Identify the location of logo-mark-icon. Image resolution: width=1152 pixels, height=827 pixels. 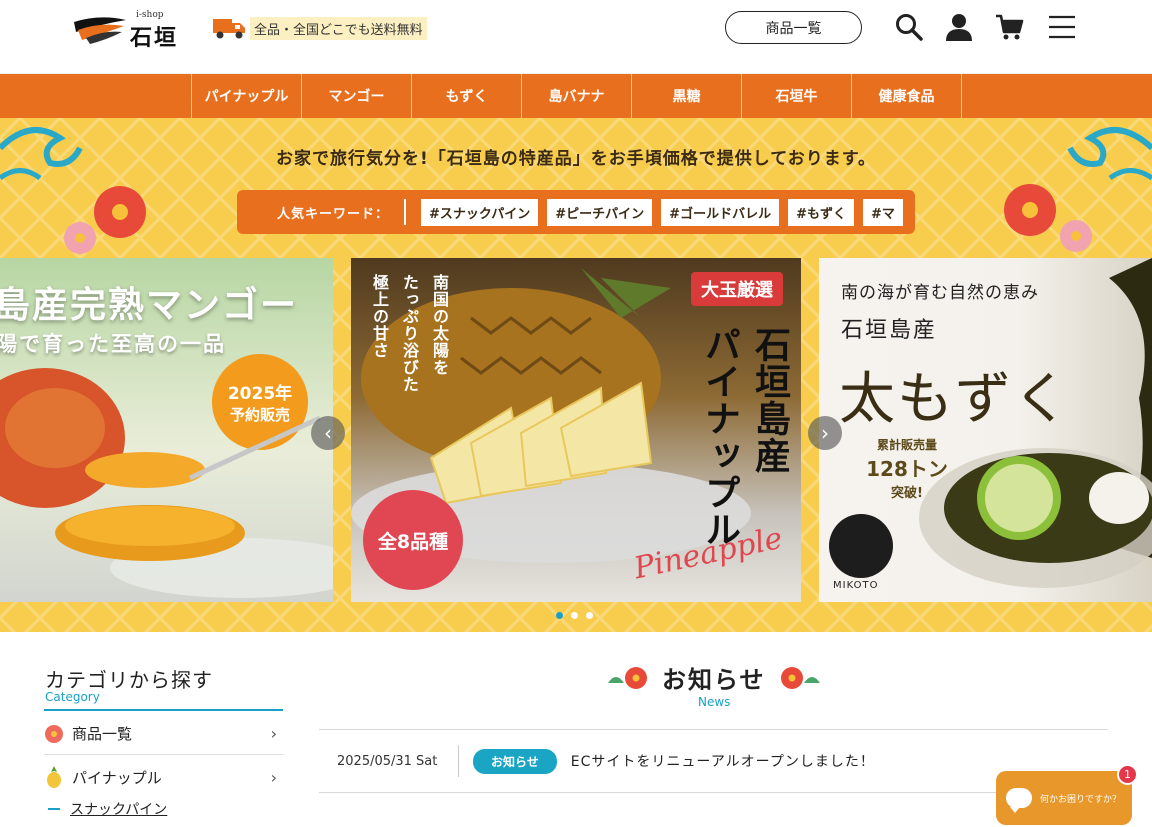
(100, 30).